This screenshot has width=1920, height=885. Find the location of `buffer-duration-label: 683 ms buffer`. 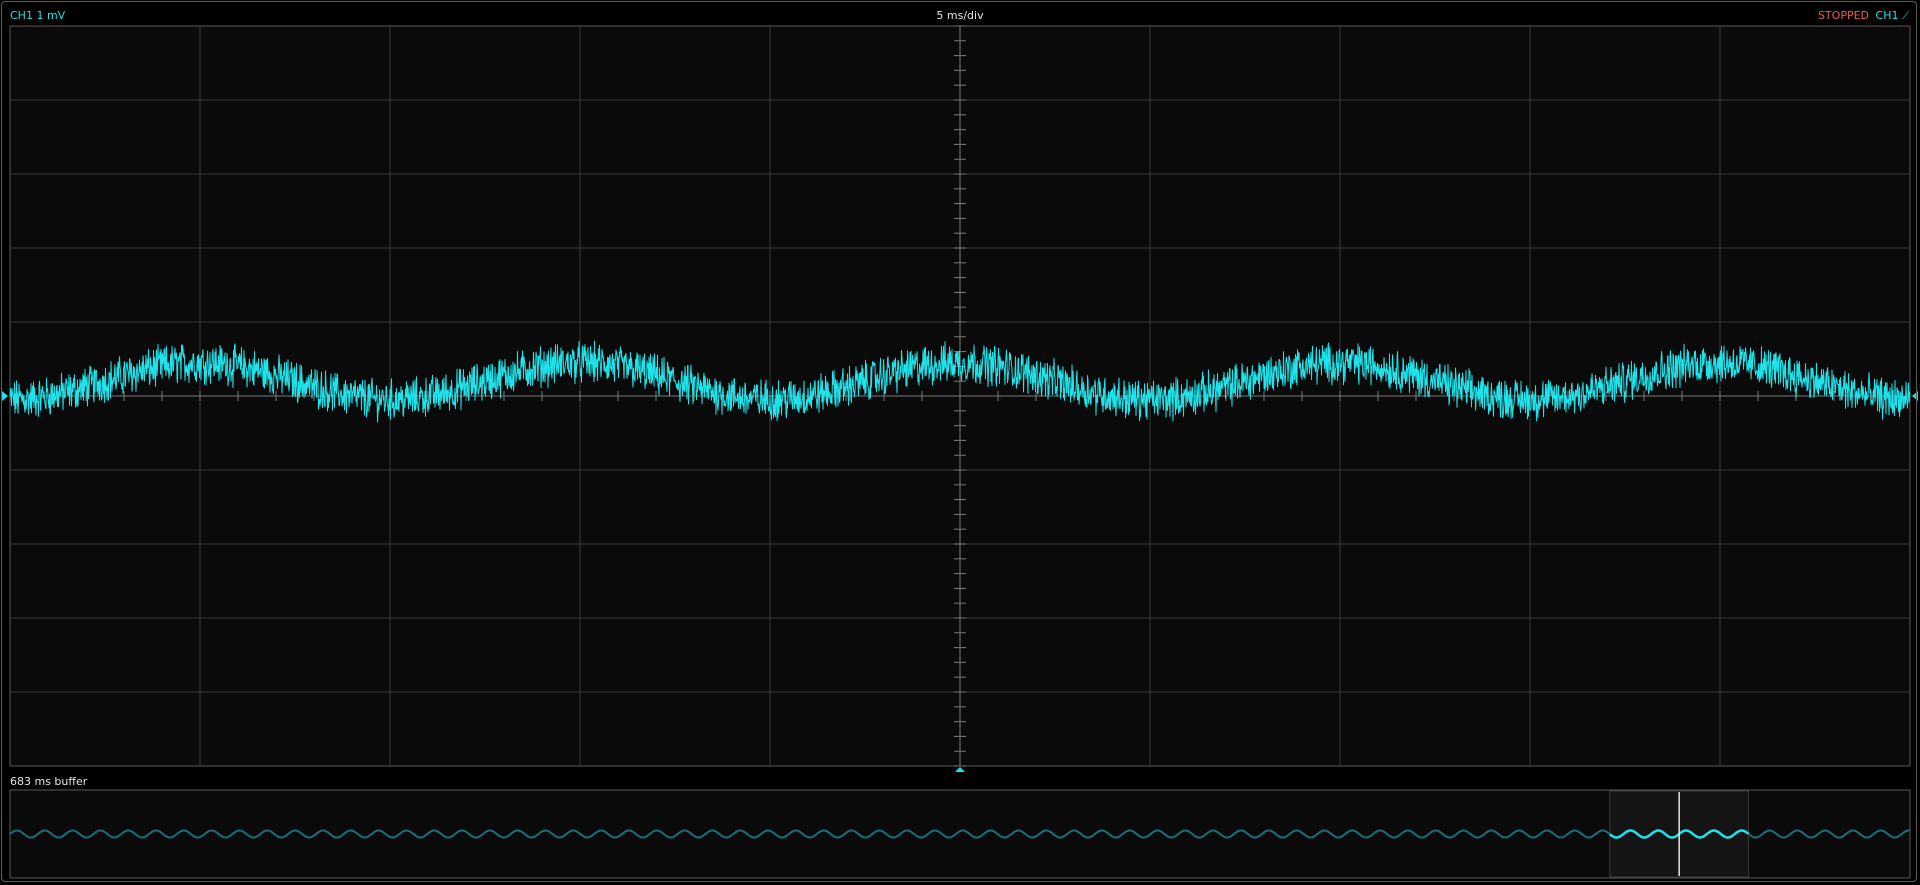

buffer-duration-label: 683 ms buffer is located at coordinates (49, 781).